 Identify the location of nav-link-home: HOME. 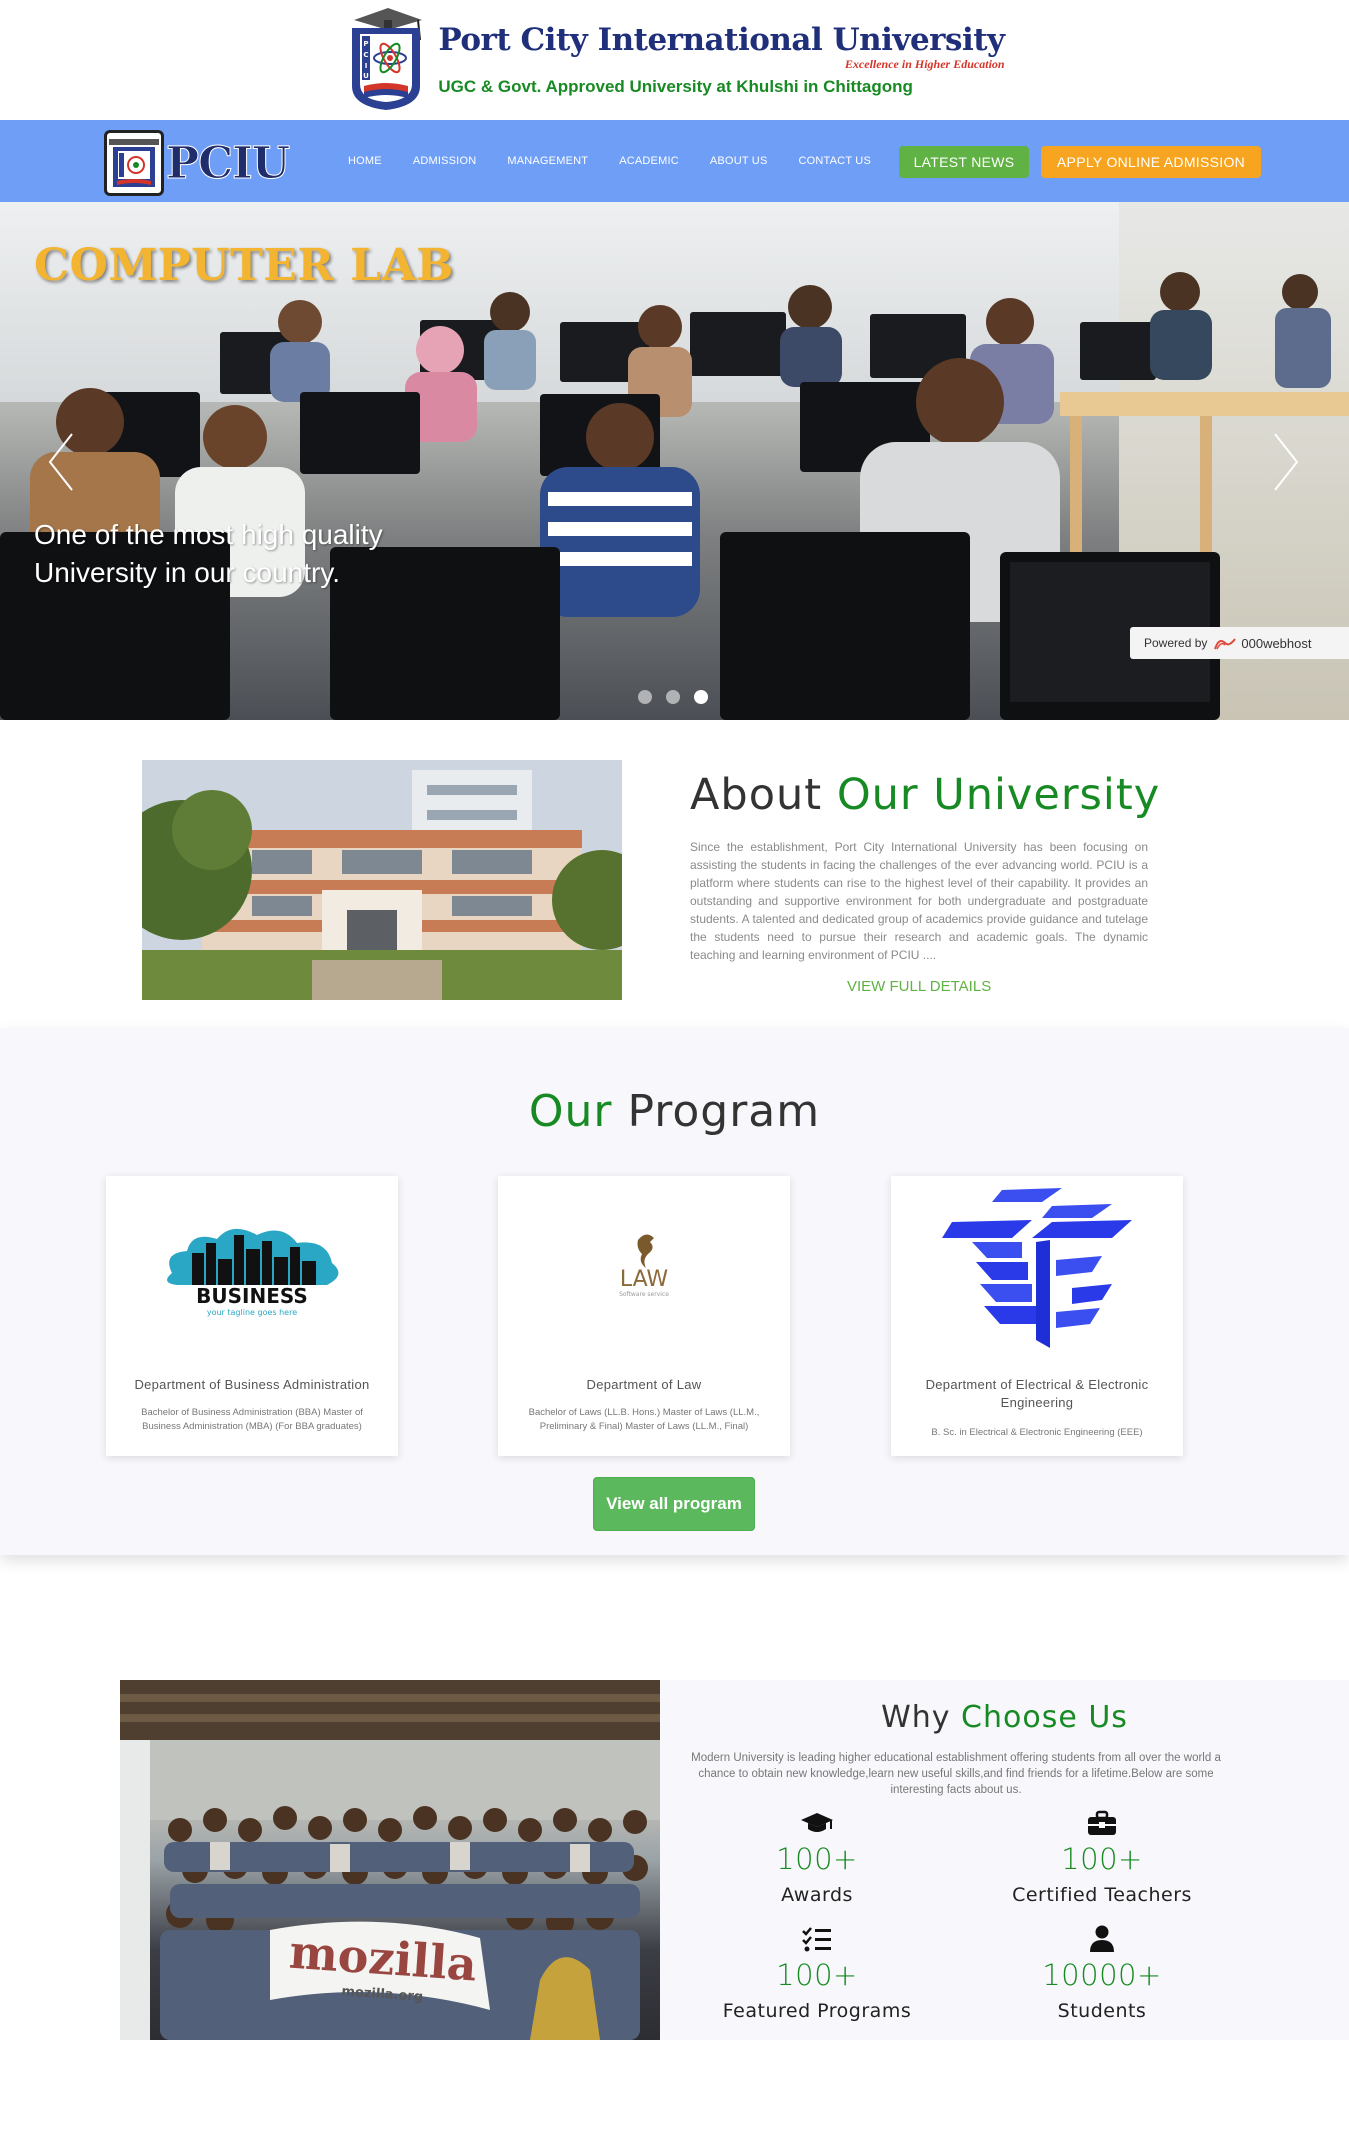
(365, 161).